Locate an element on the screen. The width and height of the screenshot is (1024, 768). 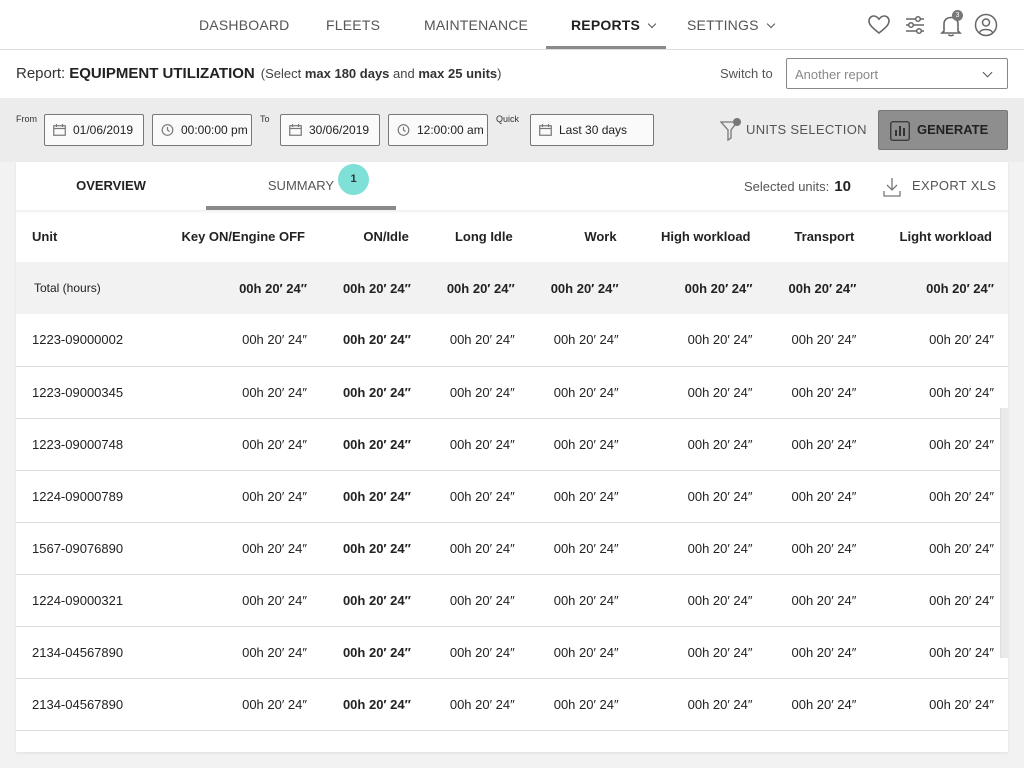
nav-settings-label: SETTINGS is located at coordinates (723, 25).